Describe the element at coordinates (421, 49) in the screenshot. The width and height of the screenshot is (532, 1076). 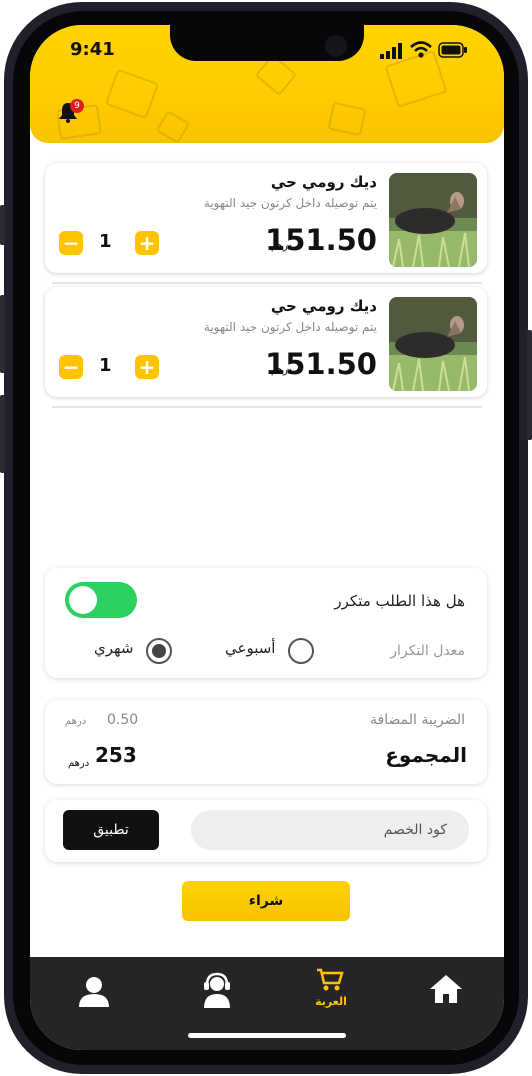
I see `wifi-icon` at that location.